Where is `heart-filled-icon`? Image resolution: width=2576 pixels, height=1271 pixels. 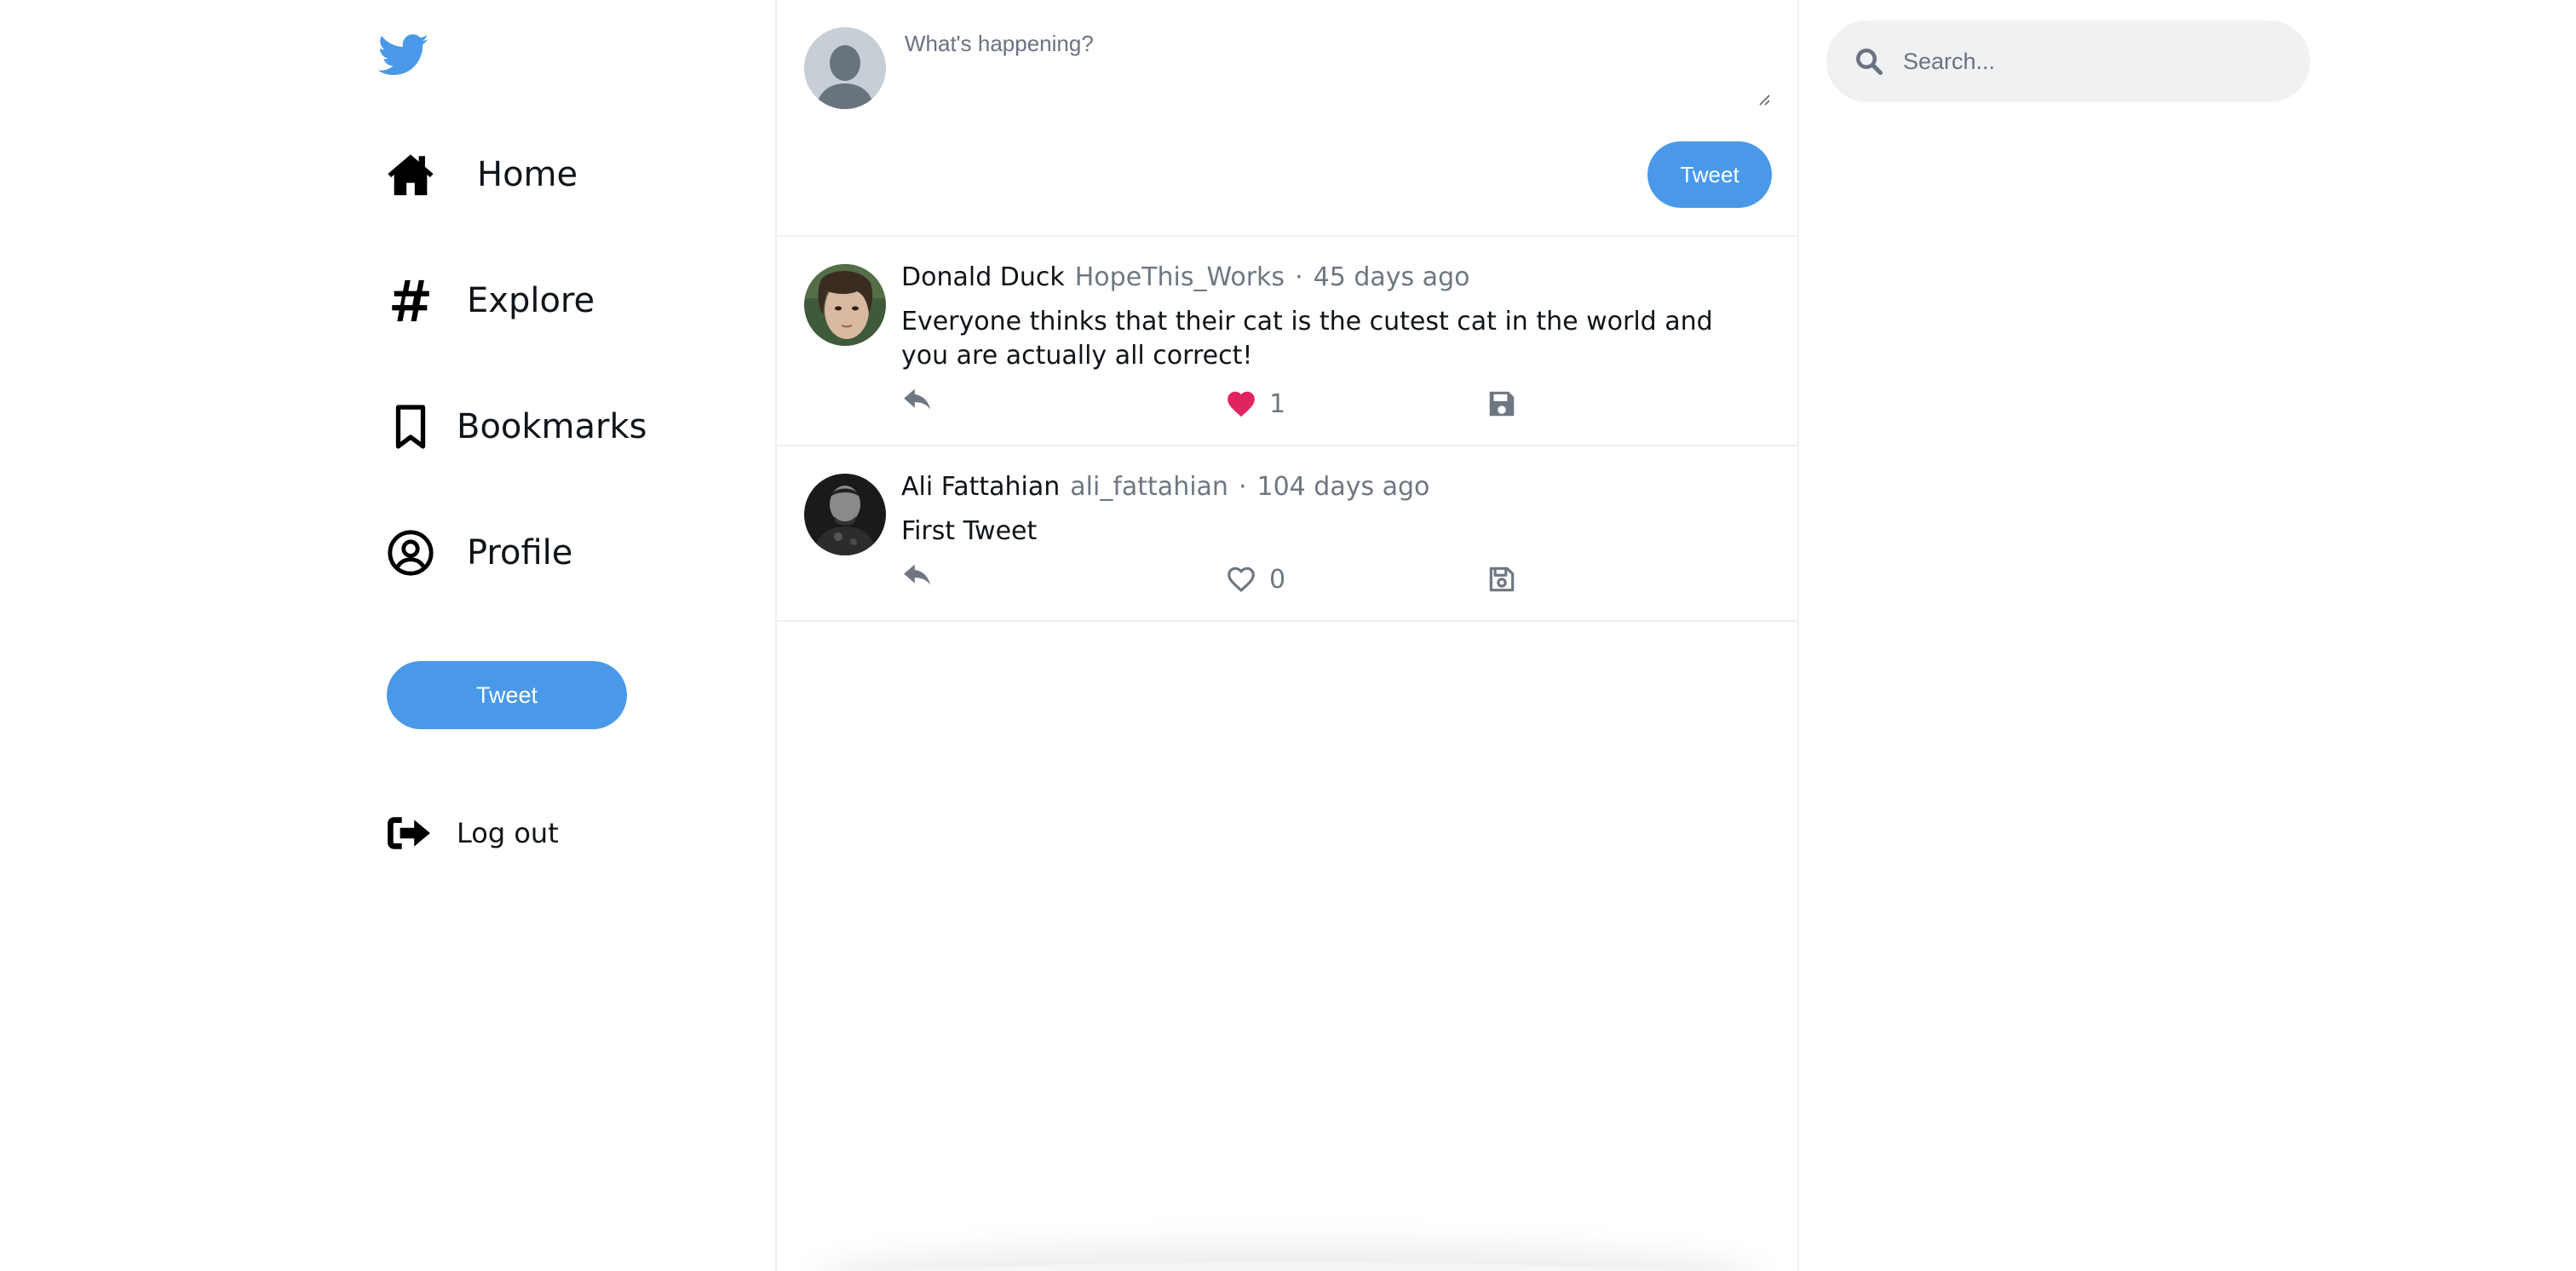
heart-filled-icon is located at coordinates (1241, 404).